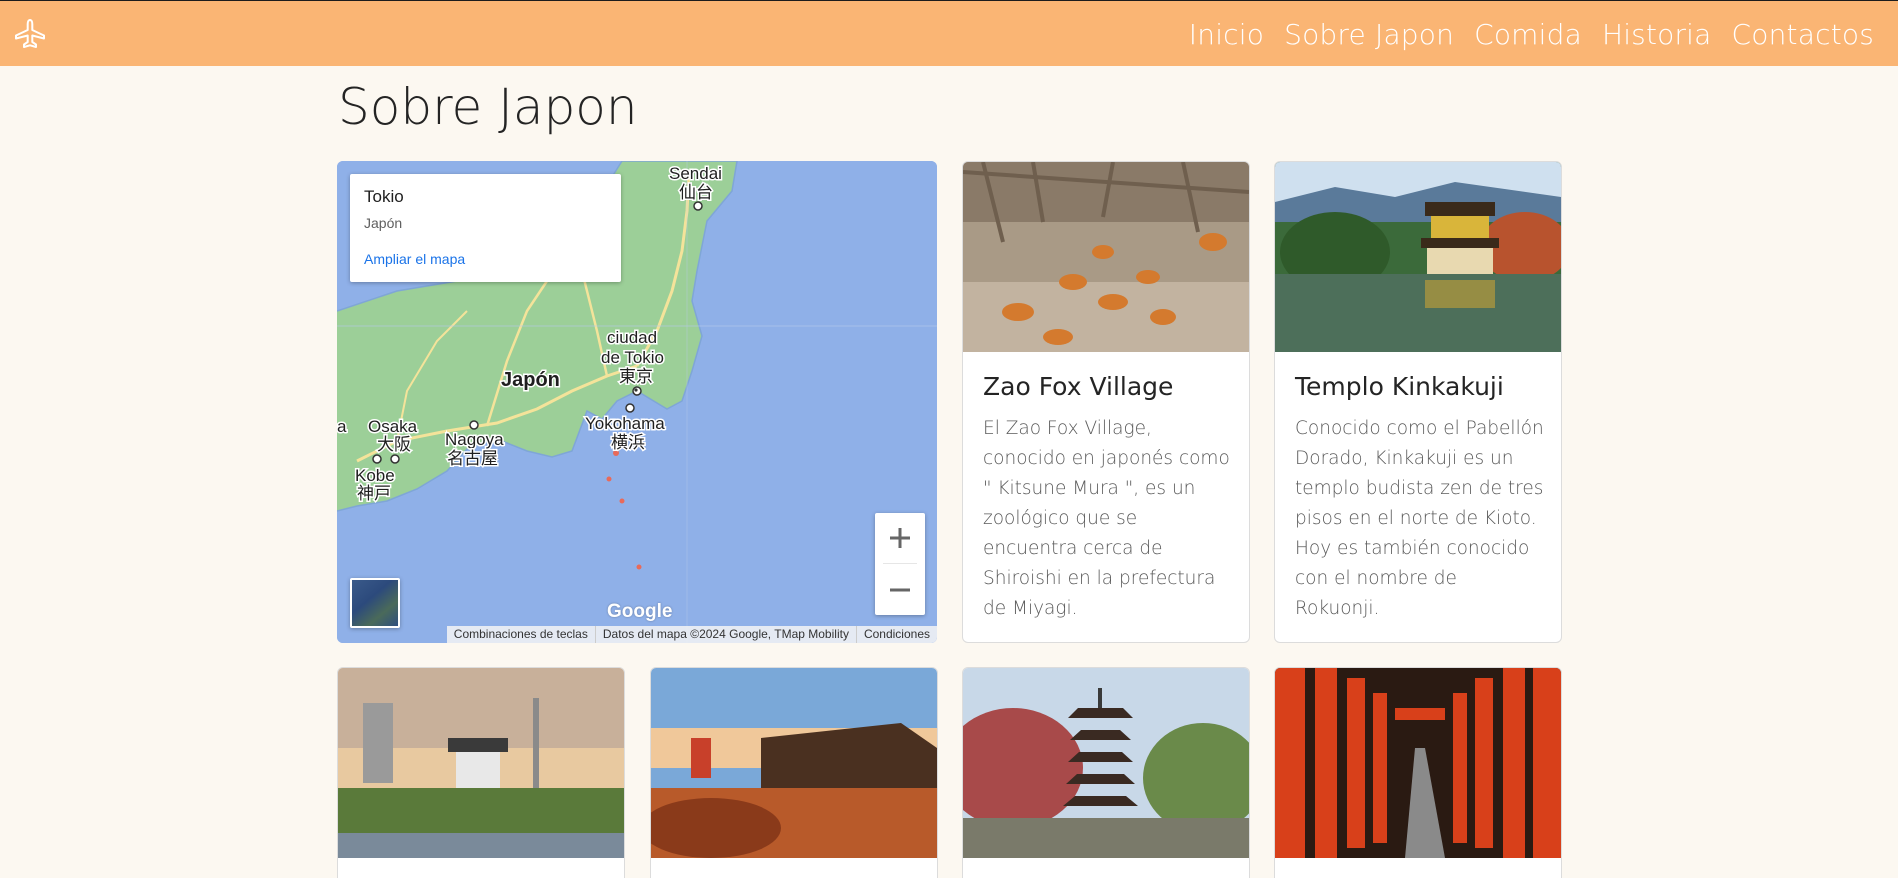  What do you see at coordinates (485, 228) in the screenshot?
I see `map-info-window: Tokio Japón Ampliar el mapa` at bounding box center [485, 228].